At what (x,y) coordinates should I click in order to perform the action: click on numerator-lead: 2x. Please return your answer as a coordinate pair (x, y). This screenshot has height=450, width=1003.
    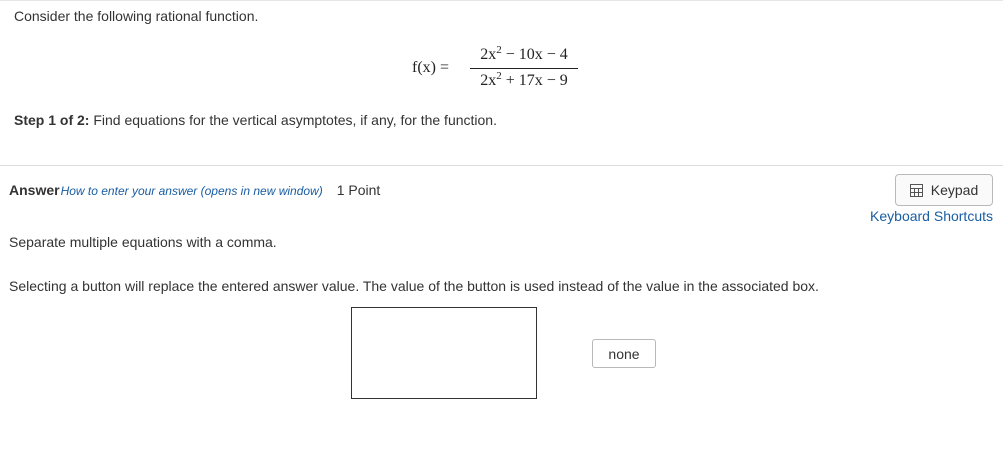
    Looking at the image, I should click on (488, 54).